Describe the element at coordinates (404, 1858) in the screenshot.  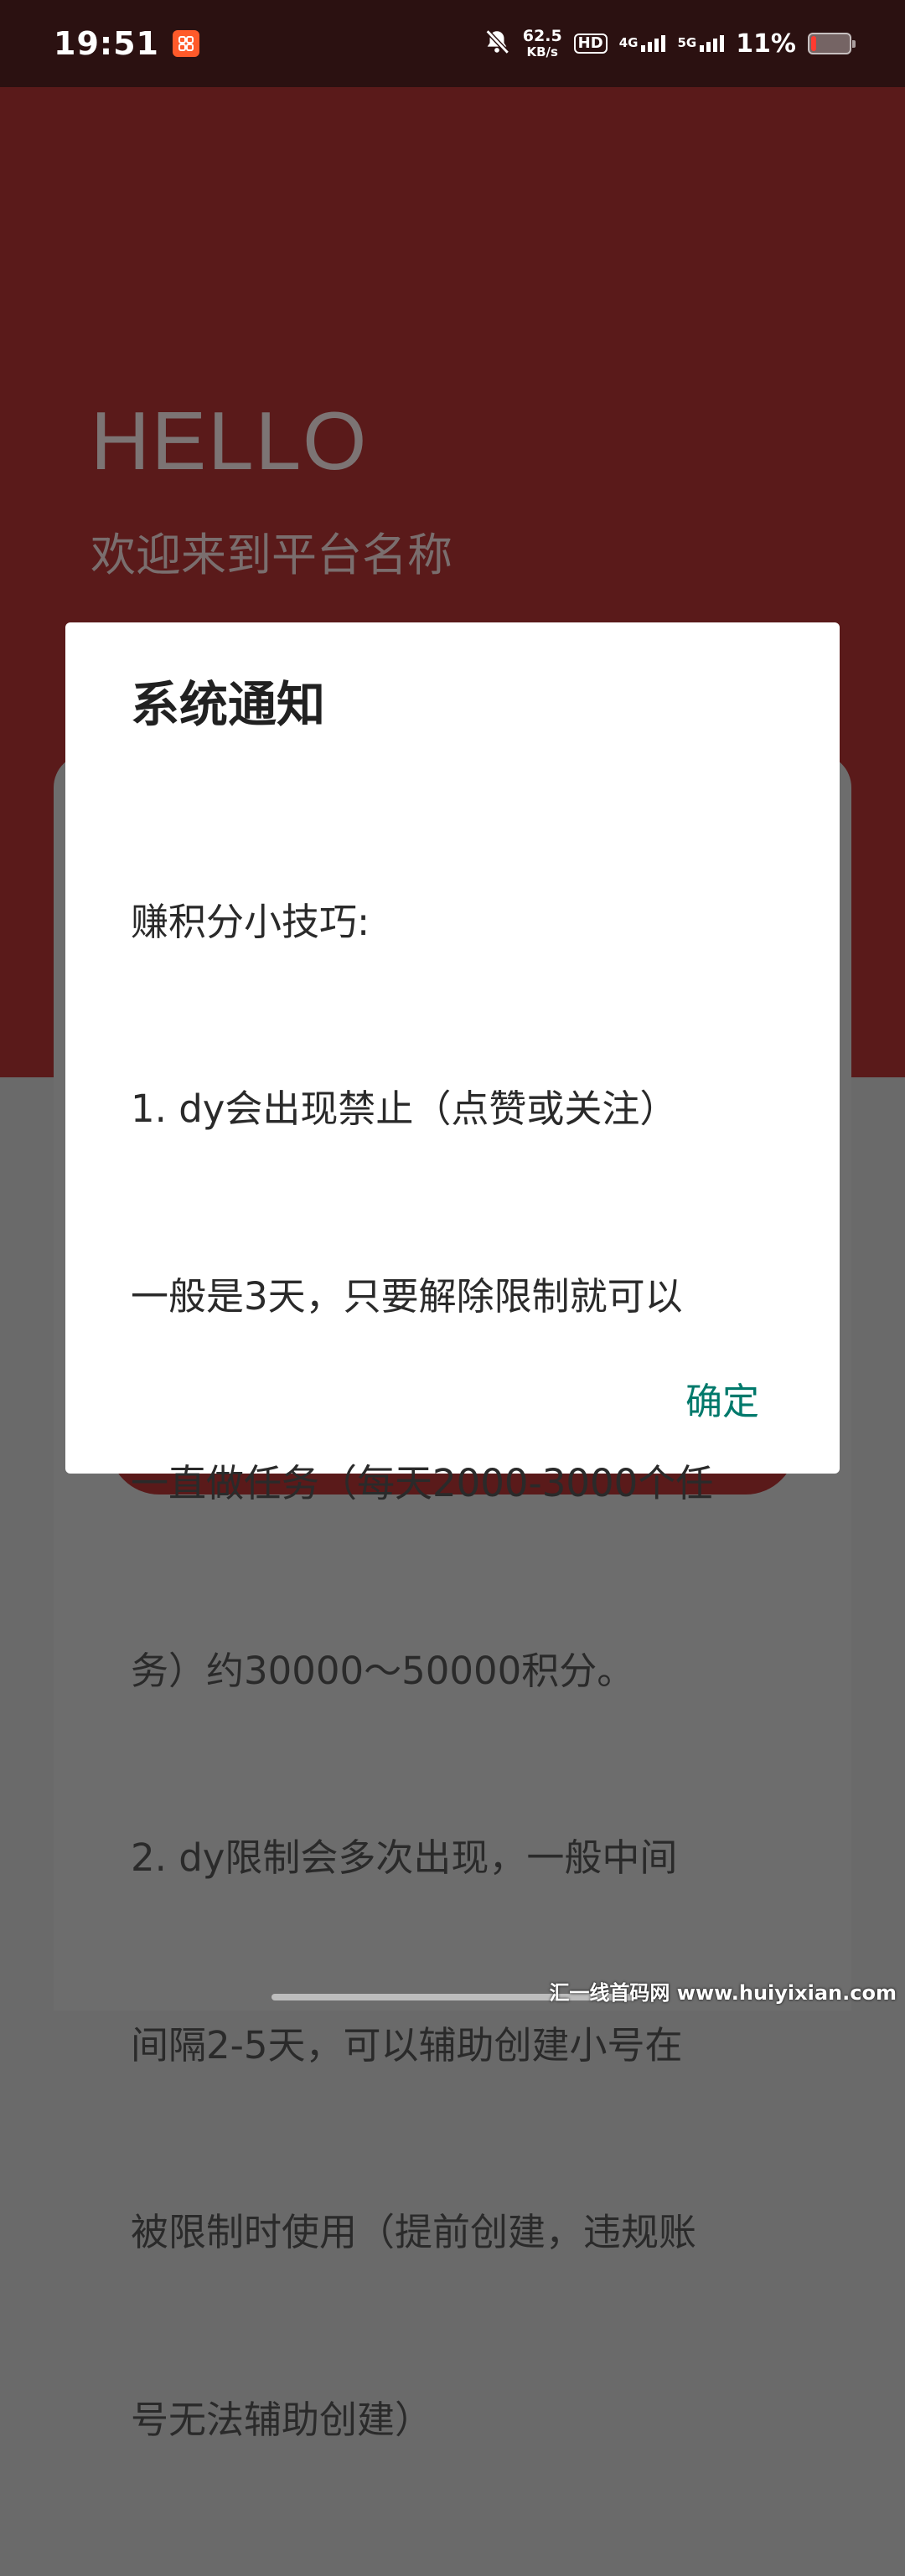
I see `dialog-message-line: 2. dy限制会多次出现，一般中间` at that location.